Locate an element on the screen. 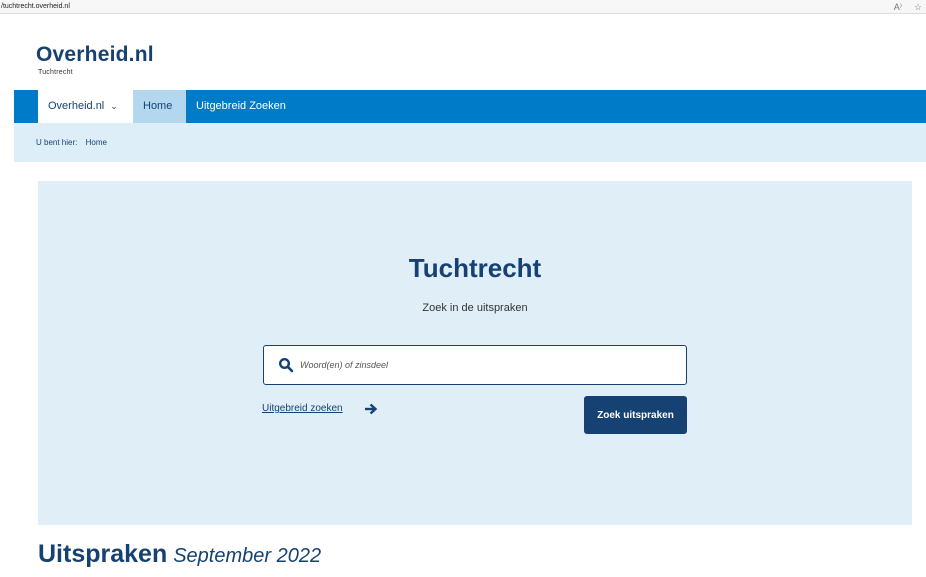 Image resolution: width=926 pixels, height=577 pixels. search-box is located at coordinates (475, 365).